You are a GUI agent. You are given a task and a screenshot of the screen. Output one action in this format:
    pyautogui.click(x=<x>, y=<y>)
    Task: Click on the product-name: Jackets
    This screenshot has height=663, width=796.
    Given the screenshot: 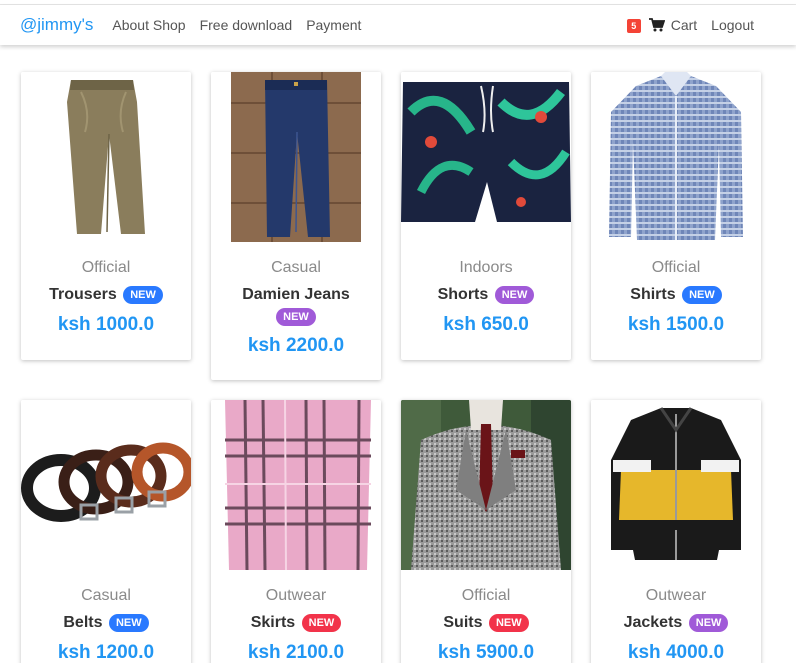 What is the action you would take?
    pyautogui.click(x=653, y=622)
    